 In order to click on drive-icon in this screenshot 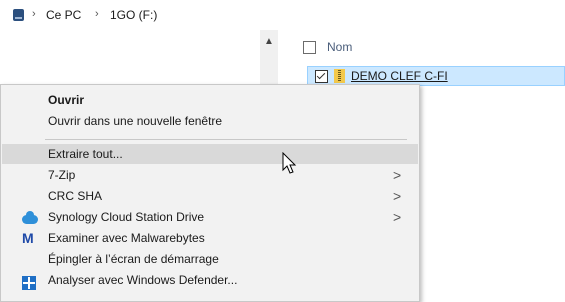, I will do `click(18, 15)`.